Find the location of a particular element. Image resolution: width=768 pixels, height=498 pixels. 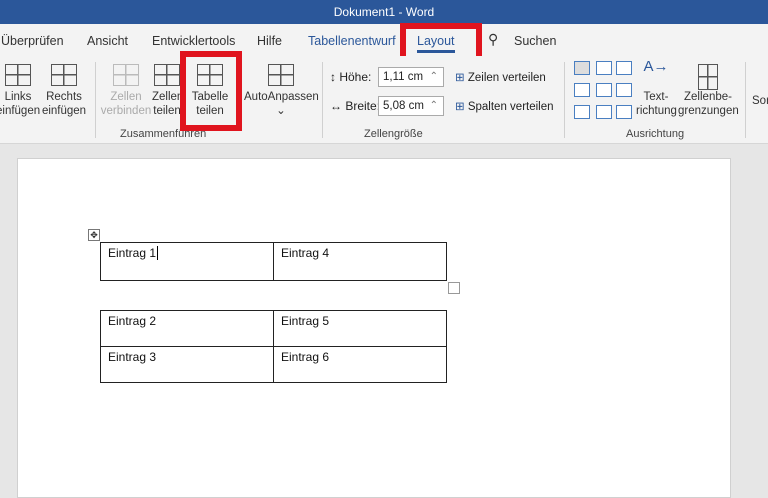

table-cell: Eintrag 3 is located at coordinates (187, 364).